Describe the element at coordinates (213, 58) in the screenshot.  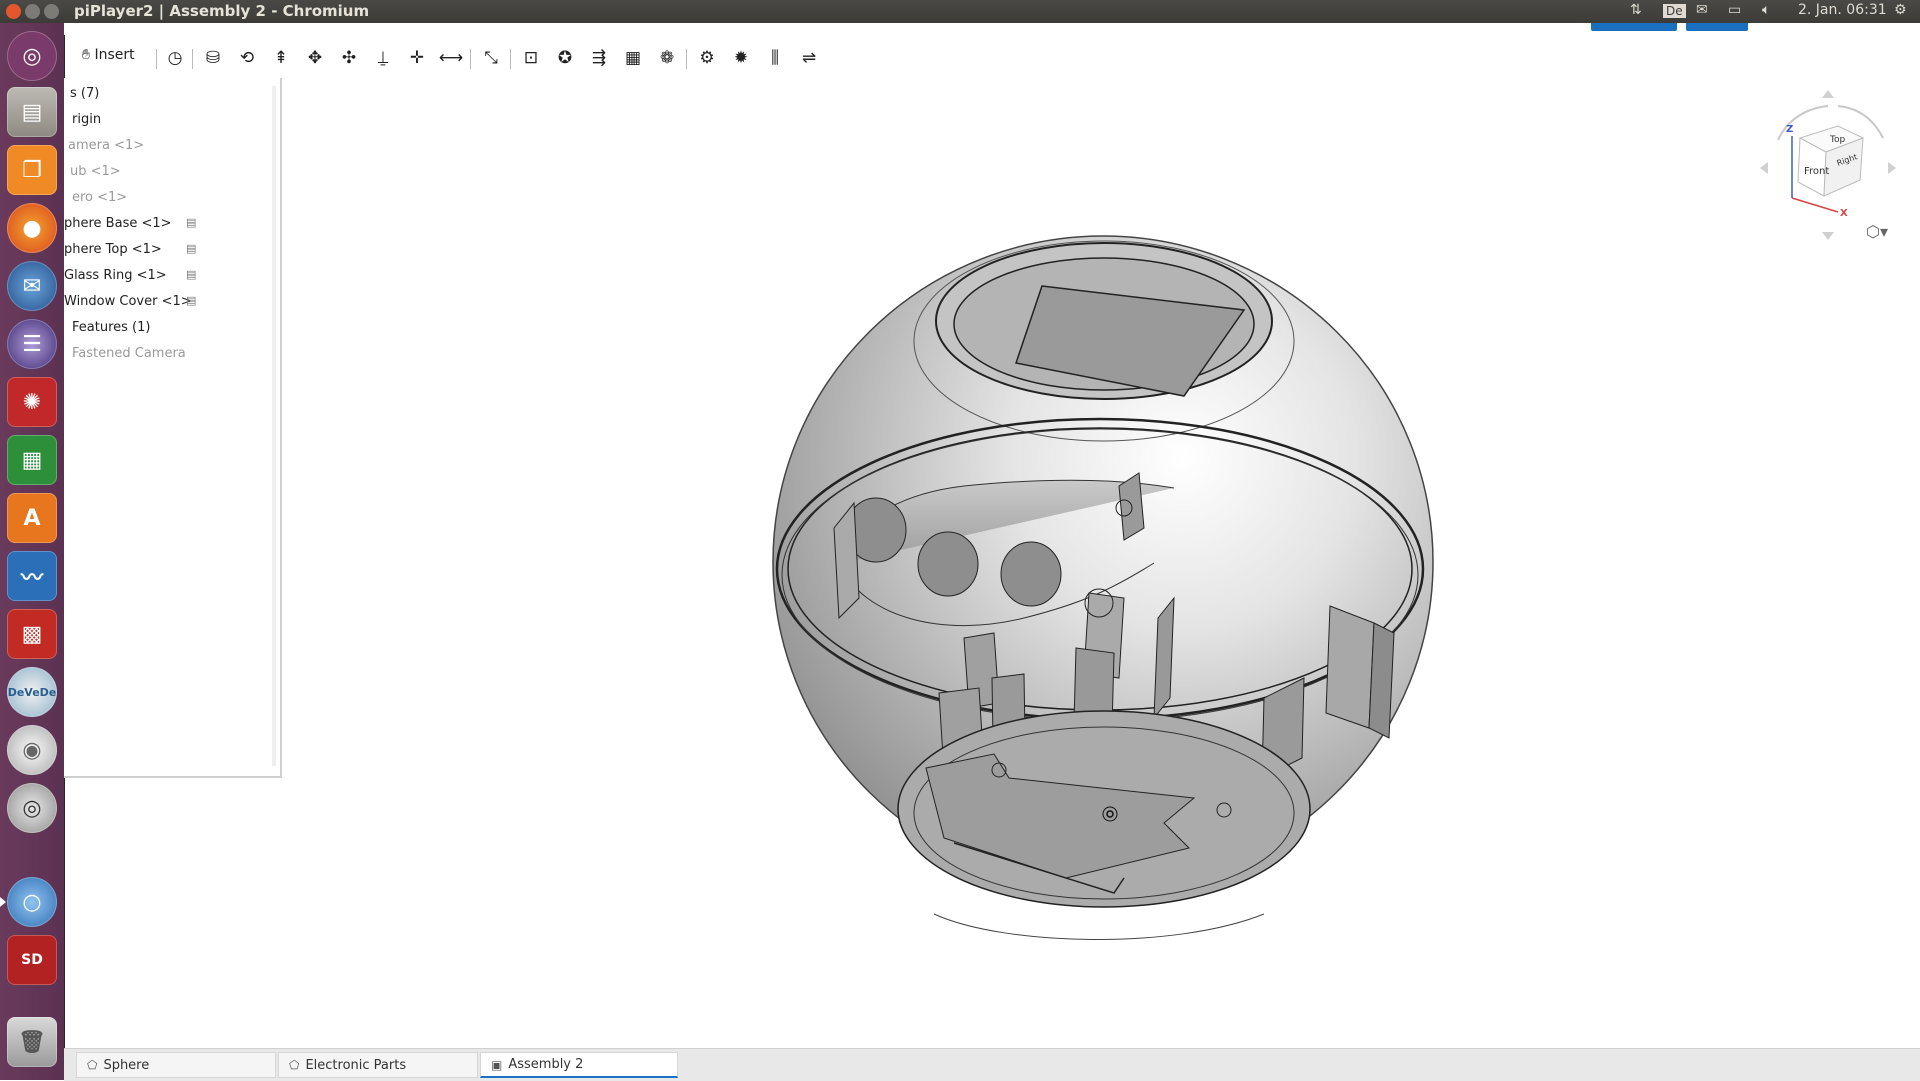
I see `mate-fastened-icon: ⛁` at that location.